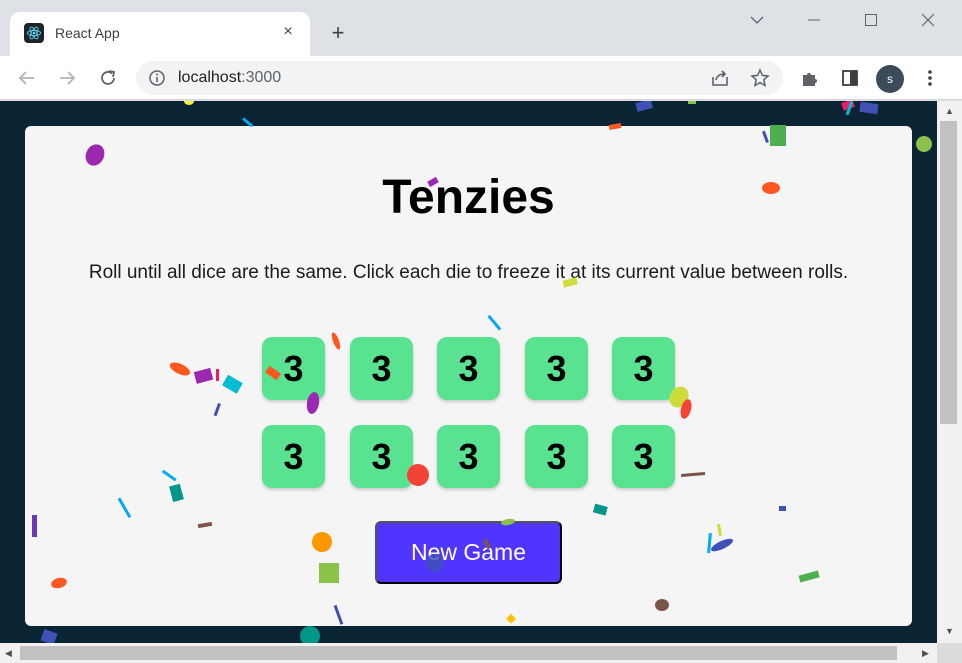 This screenshot has width=962, height=663. What do you see at coordinates (810, 78) in the screenshot?
I see `puzzle-icon` at bounding box center [810, 78].